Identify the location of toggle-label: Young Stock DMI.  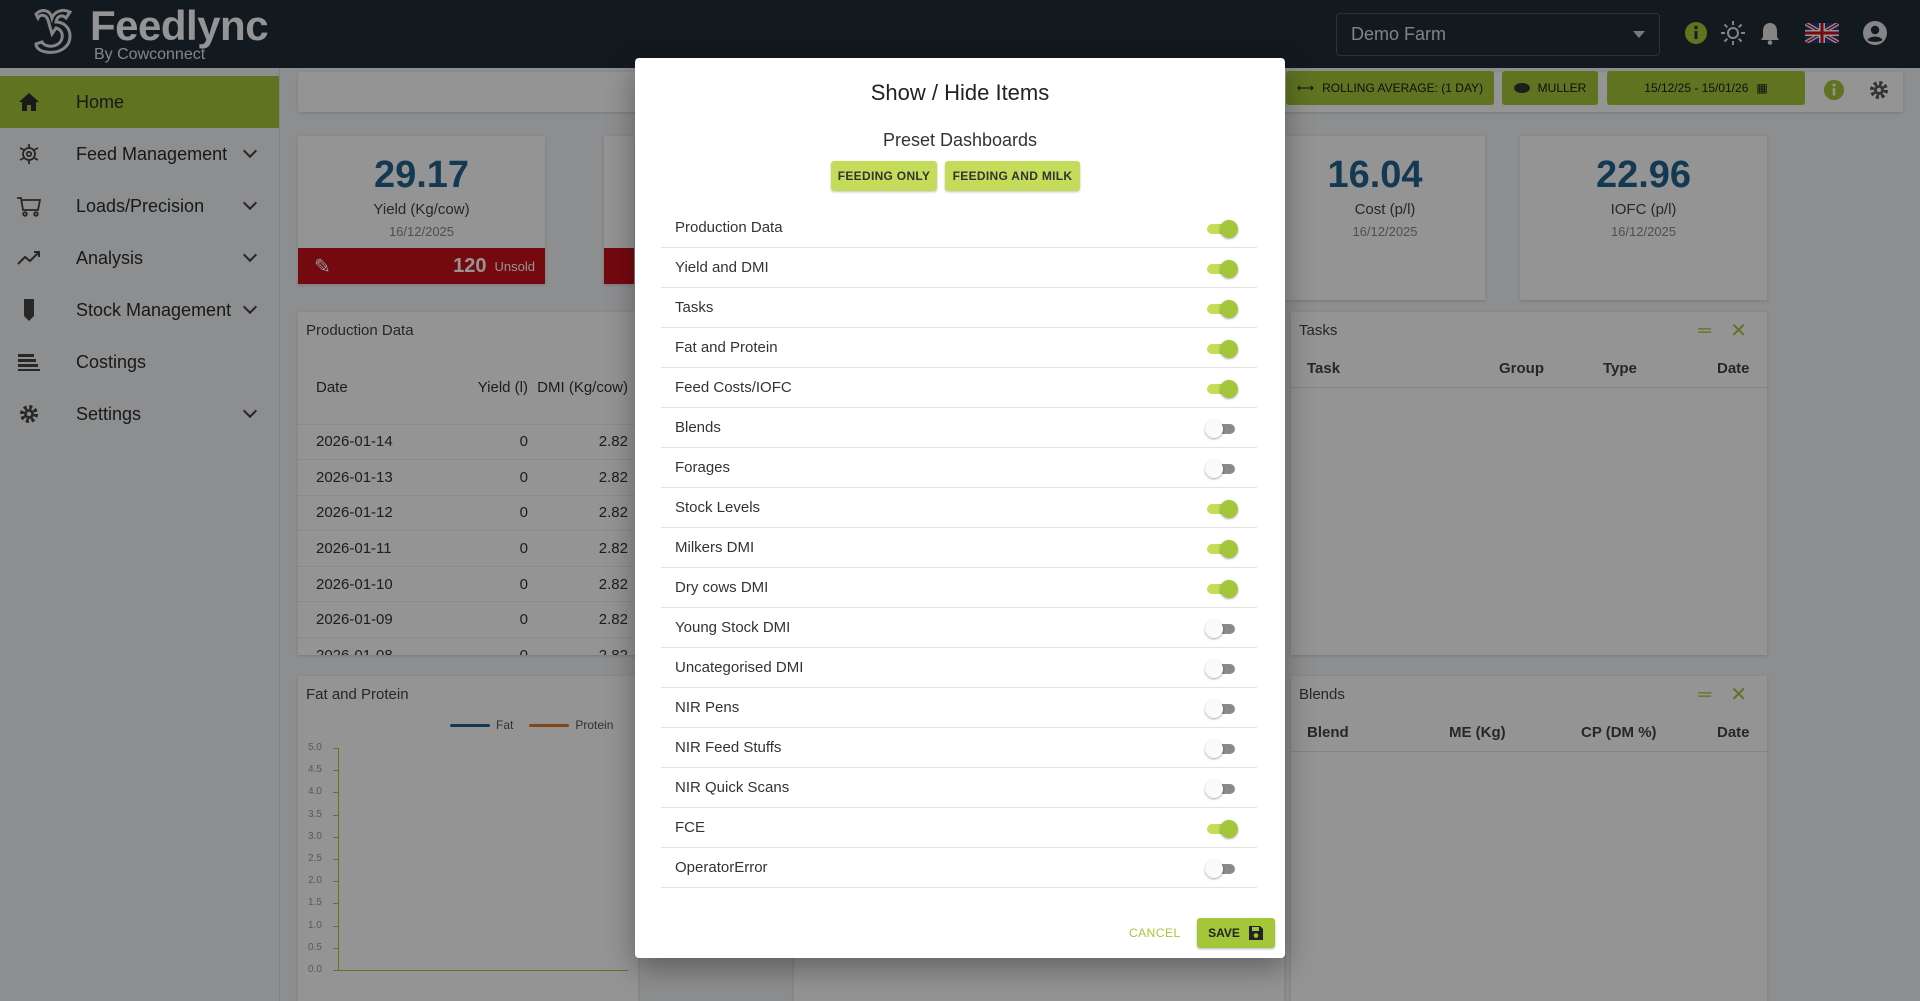
(733, 627).